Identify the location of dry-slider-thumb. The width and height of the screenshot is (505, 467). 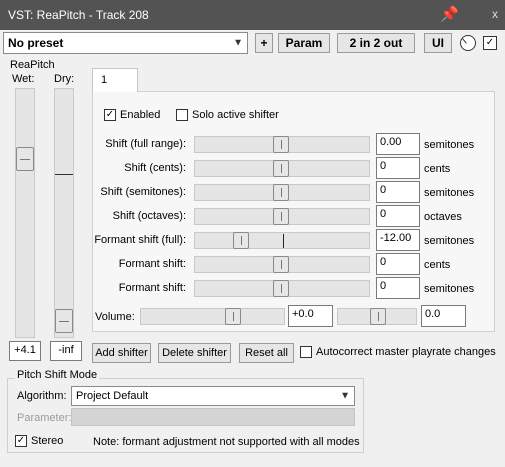
(64, 321).